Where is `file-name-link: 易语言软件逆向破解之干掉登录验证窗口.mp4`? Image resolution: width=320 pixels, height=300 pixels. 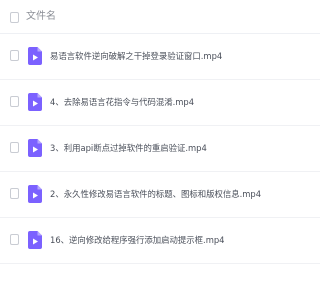
file-name-link: 易语言软件逆向破解之干掉登录验证窗口.mp4 is located at coordinates (136, 56).